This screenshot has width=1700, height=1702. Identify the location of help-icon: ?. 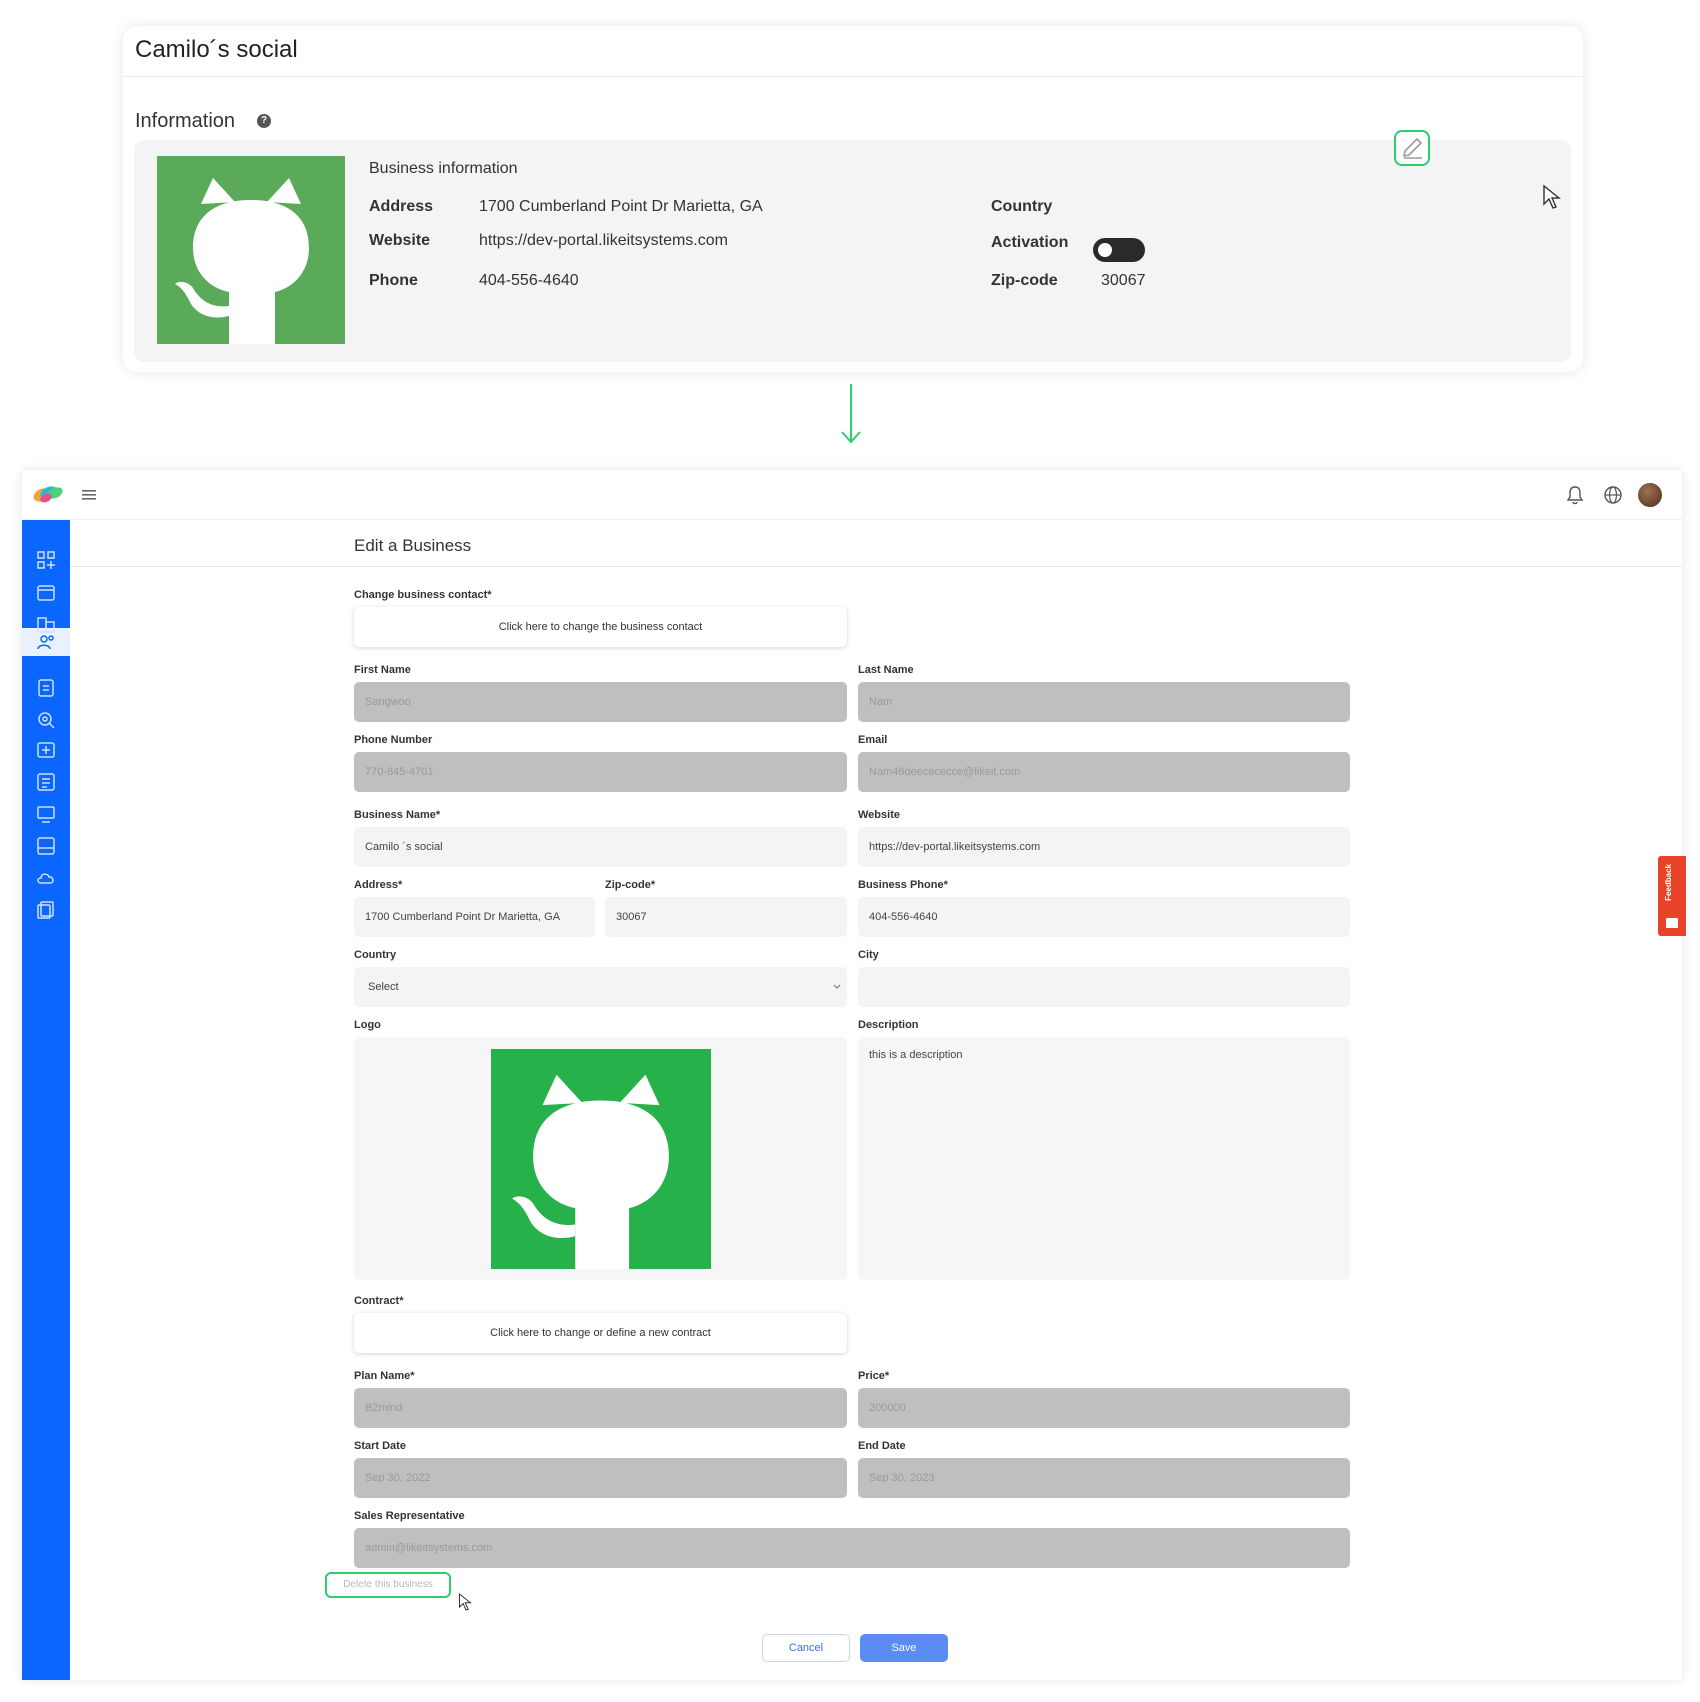
(264, 121).